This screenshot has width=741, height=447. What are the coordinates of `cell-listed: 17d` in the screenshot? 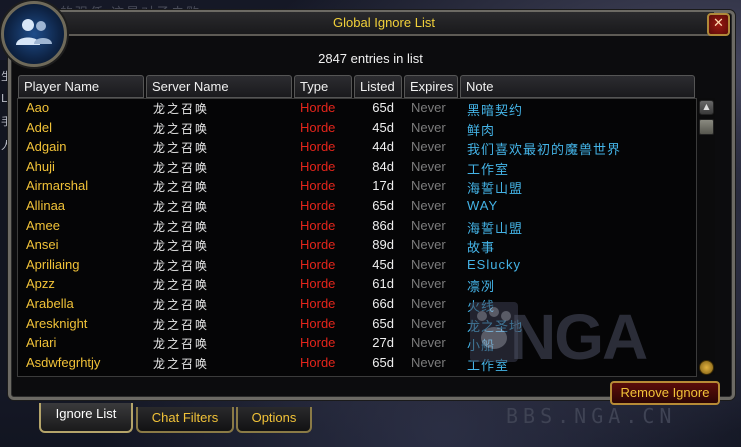 It's located at (383, 186).